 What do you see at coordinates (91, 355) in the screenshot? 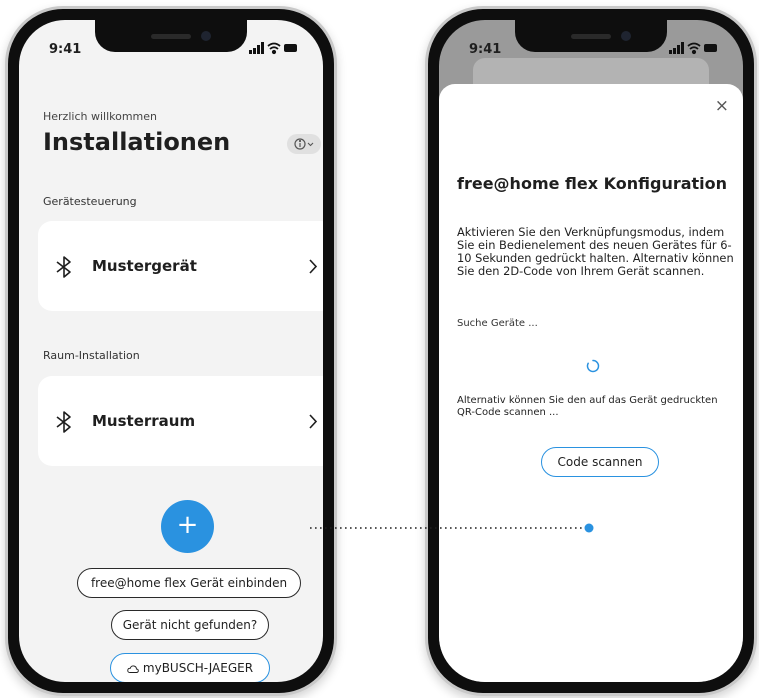
I see `section-label-raum-installation: Raum-Installation` at bounding box center [91, 355].